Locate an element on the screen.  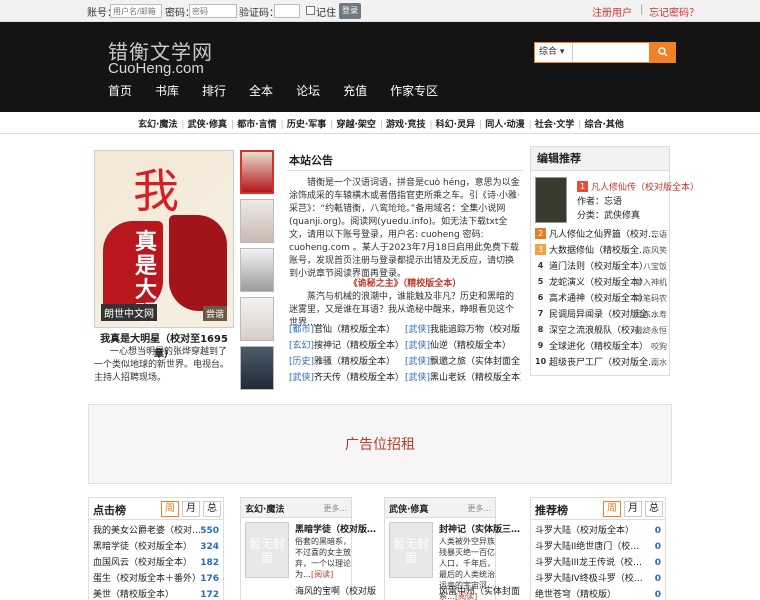
list-item: 2 凡人修仙之仙界篇（校对… 忘语 is located at coordinates (602, 235).